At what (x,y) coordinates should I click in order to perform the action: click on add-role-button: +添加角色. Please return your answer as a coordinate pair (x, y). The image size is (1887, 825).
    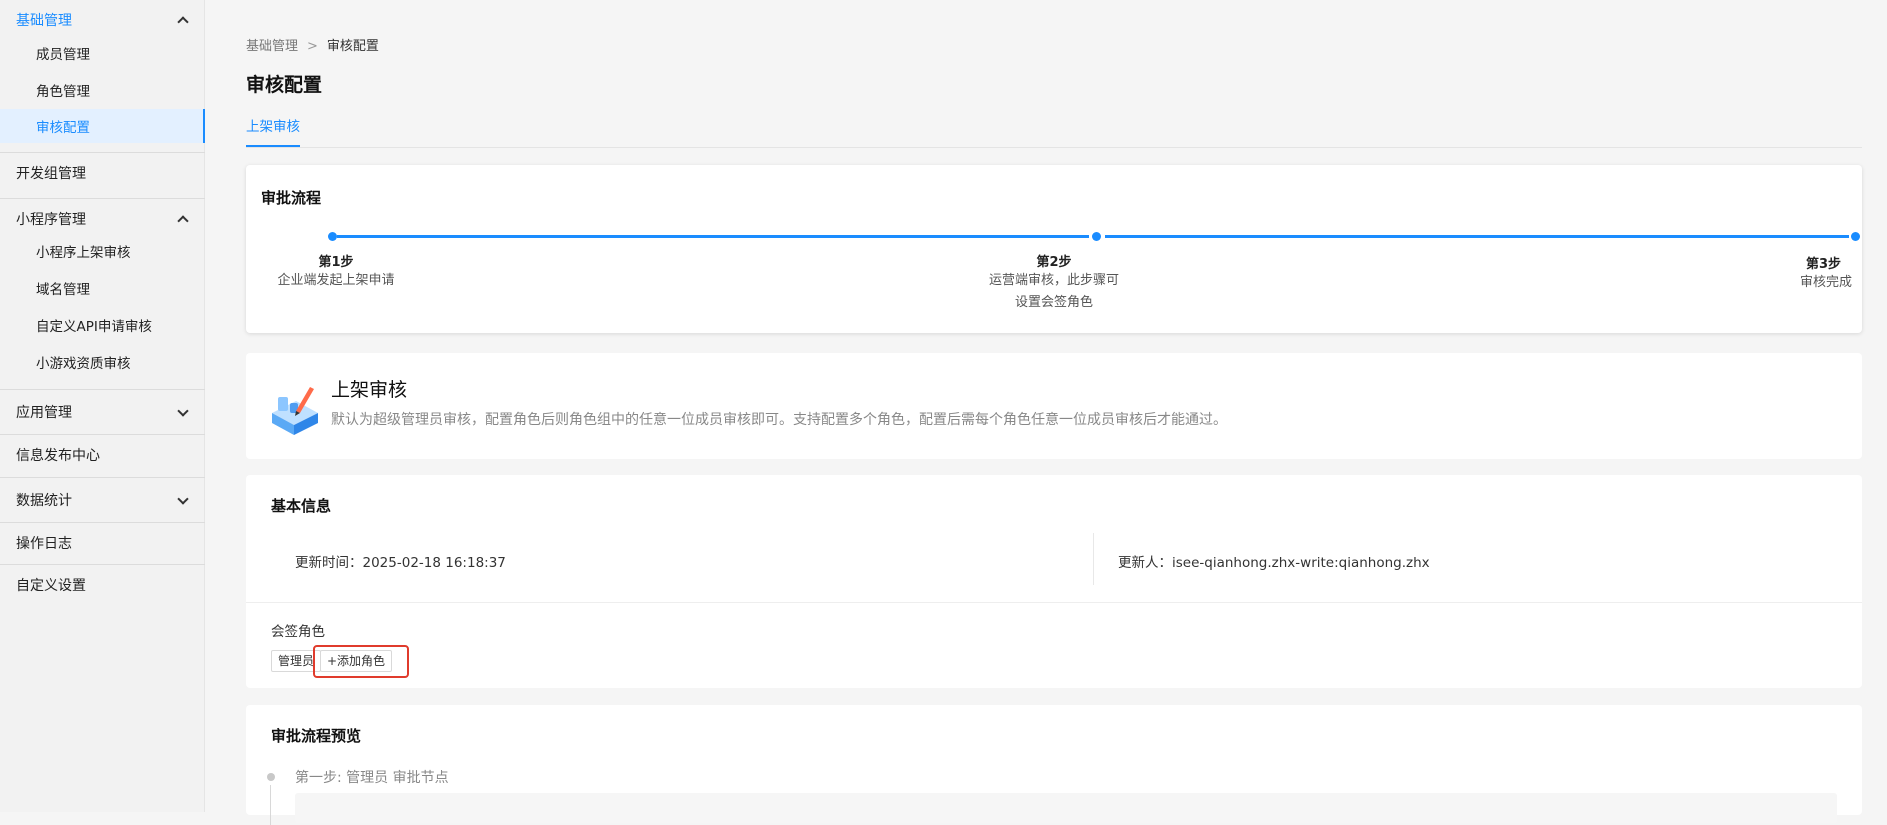
    Looking at the image, I should click on (356, 661).